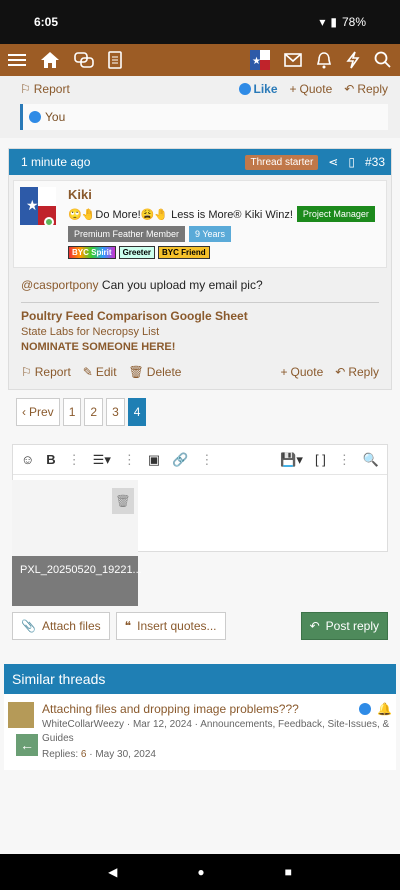 The image size is (400, 890). I want to click on post-time: 1 minute ago, so click(55, 162).